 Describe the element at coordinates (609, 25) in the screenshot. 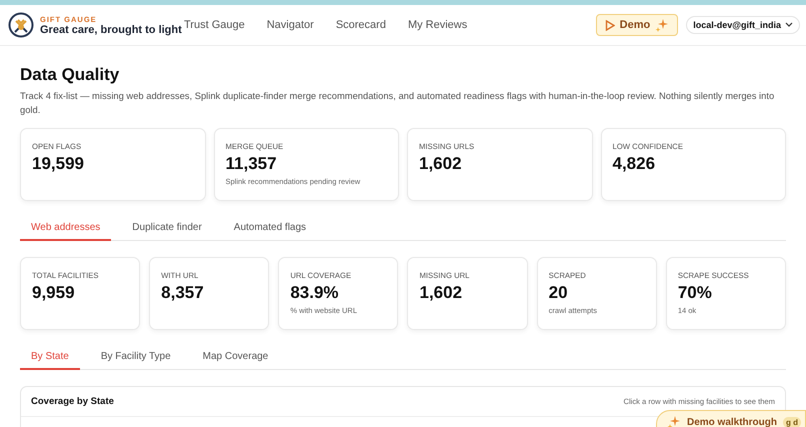

I see `play-icon` at that location.